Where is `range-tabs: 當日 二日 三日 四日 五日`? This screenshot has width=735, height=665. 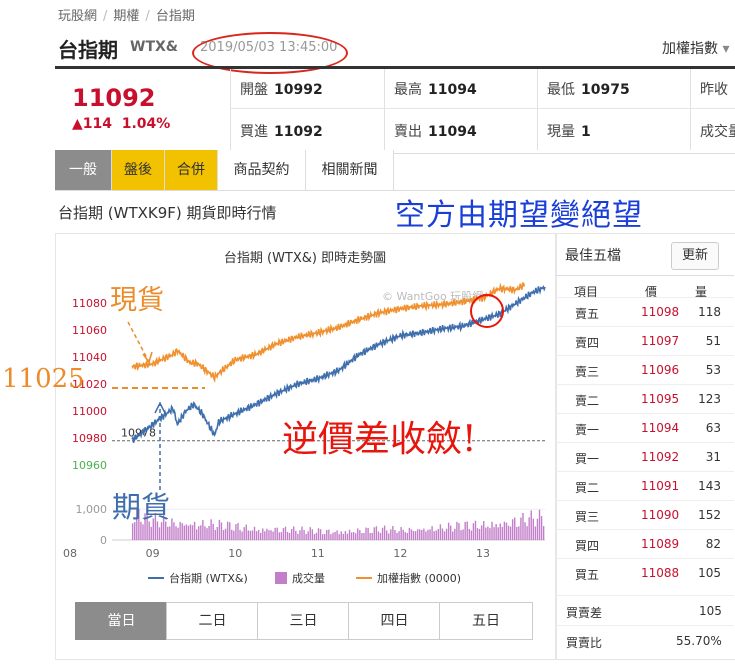 range-tabs: 當日 二日 三日 四日 五日 is located at coordinates (304, 621).